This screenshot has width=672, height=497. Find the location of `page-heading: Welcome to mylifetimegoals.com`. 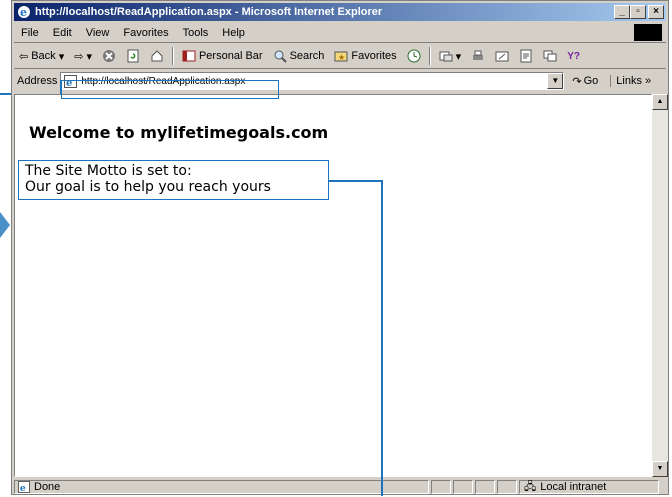

page-heading: Welcome to mylifetimegoals.com is located at coordinates (179, 132).